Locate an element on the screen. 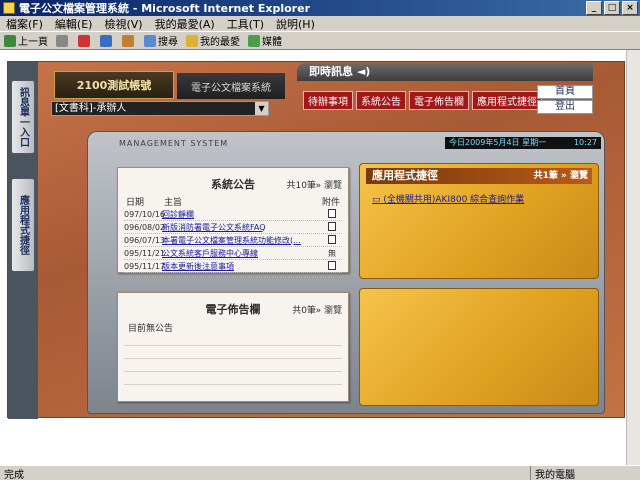  announcement-row: 097/10/16 回診靜欄 is located at coordinates (233, 214).